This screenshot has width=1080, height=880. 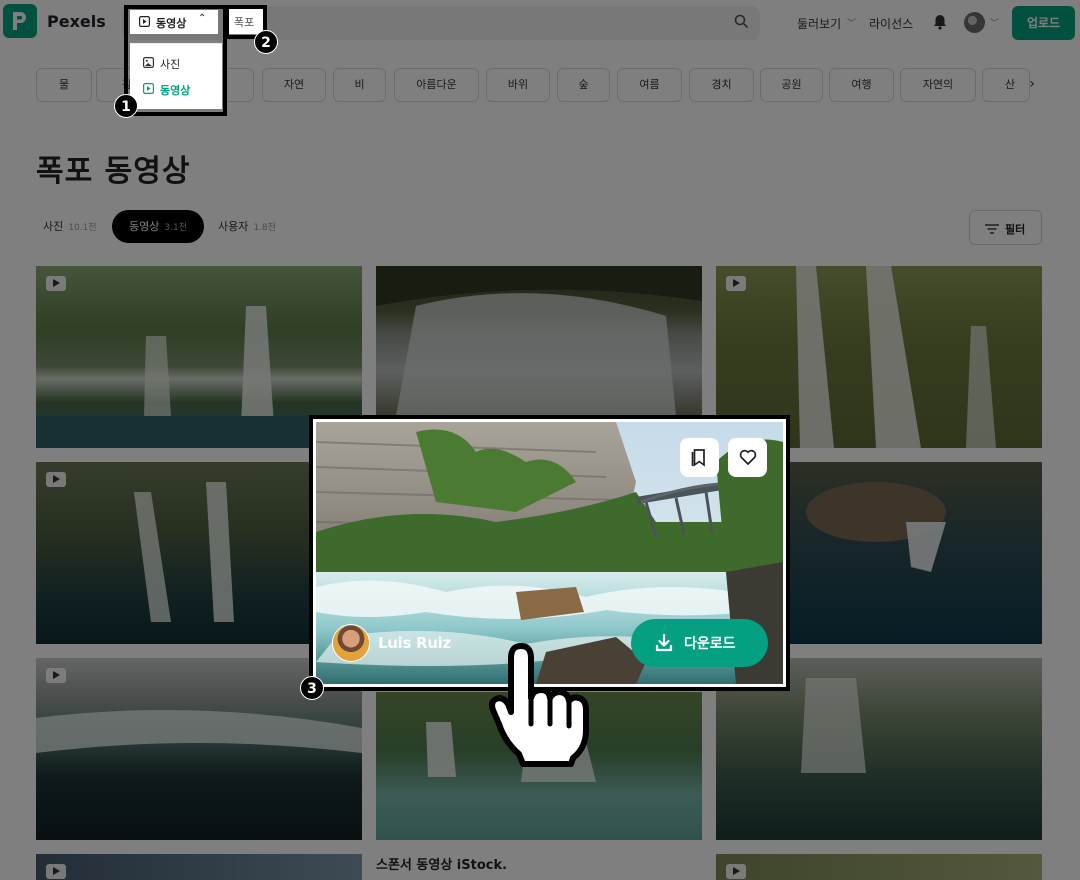 I want to click on bell-icon, so click(x=940, y=22).